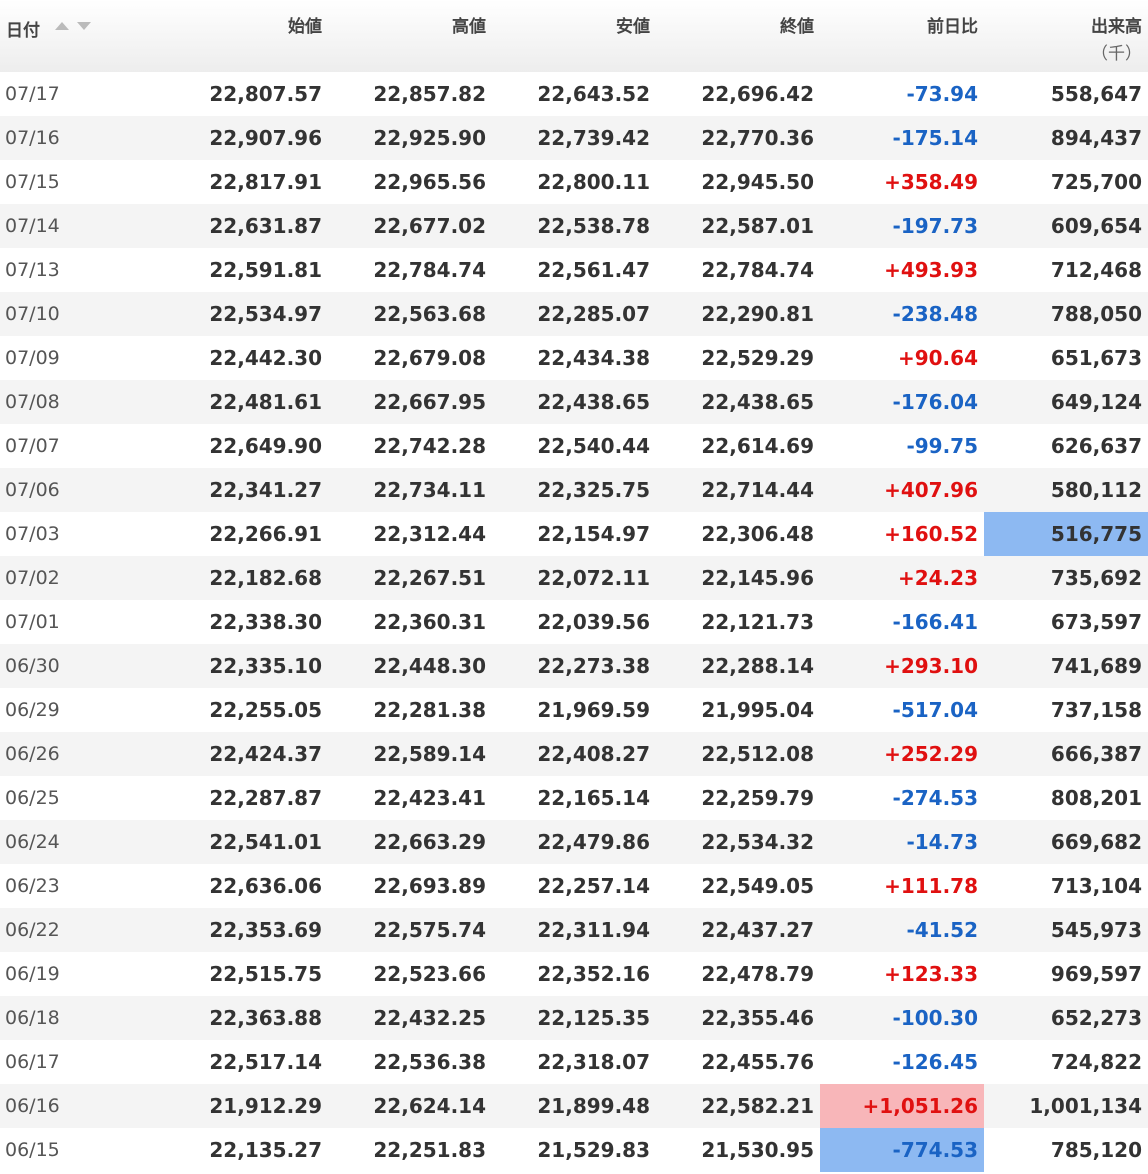 This screenshot has height=1174, width=1148. Describe the element at coordinates (265, 974) in the screenshot. I see `open-cell: 22,515.75` at that location.